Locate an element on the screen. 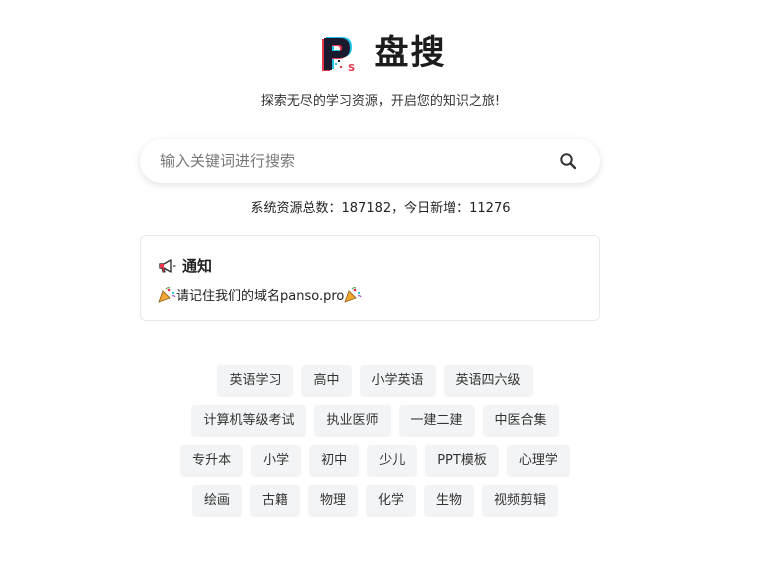 The height and width of the screenshot is (565, 761). brand-name: 盘搜 is located at coordinates (410, 53).